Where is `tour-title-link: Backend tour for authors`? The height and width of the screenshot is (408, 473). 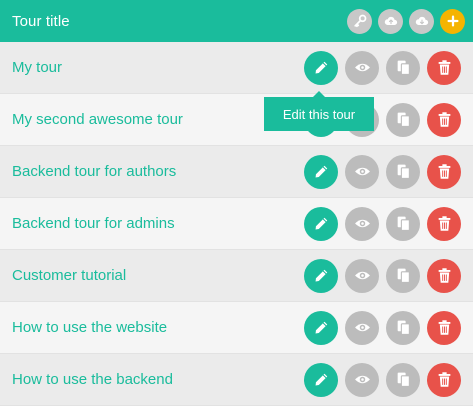 tour-title-link: Backend tour for authors is located at coordinates (152, 171).